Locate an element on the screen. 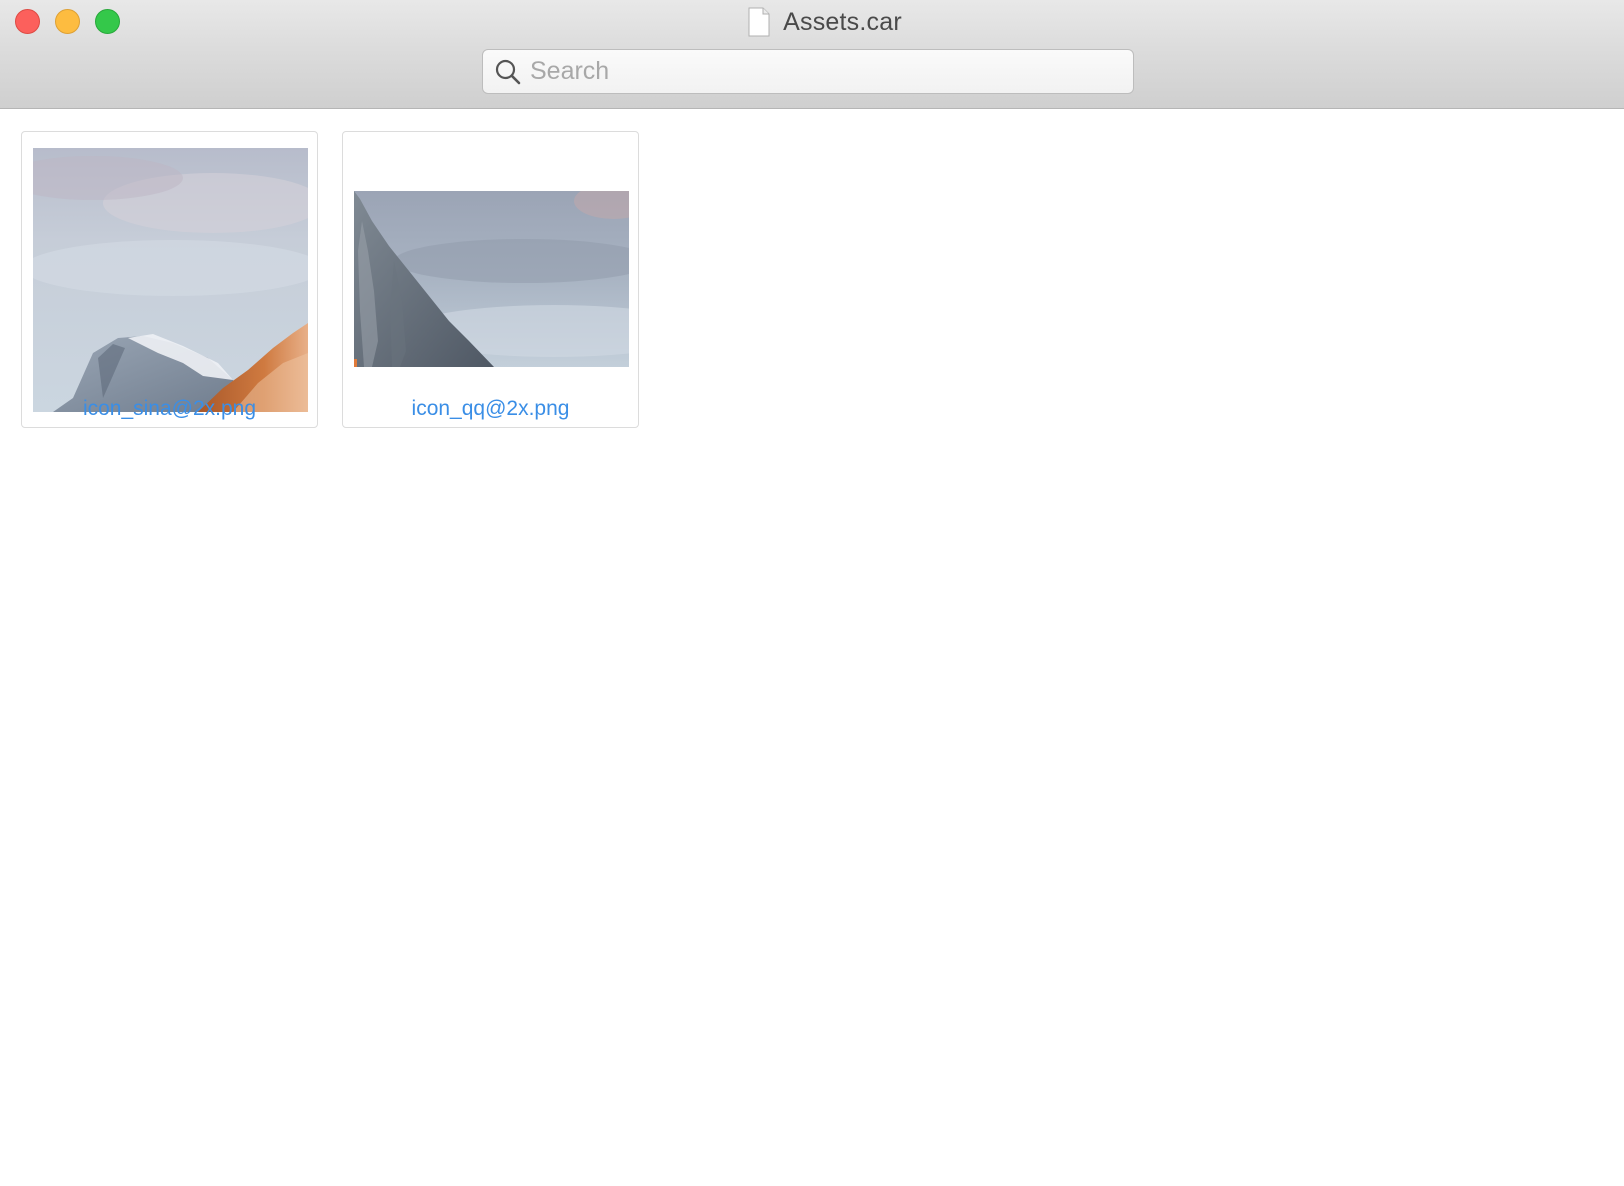 The image size is (1624, 1186). asset-card: icon_qq@2x.png is located at coordinates (490, 279).